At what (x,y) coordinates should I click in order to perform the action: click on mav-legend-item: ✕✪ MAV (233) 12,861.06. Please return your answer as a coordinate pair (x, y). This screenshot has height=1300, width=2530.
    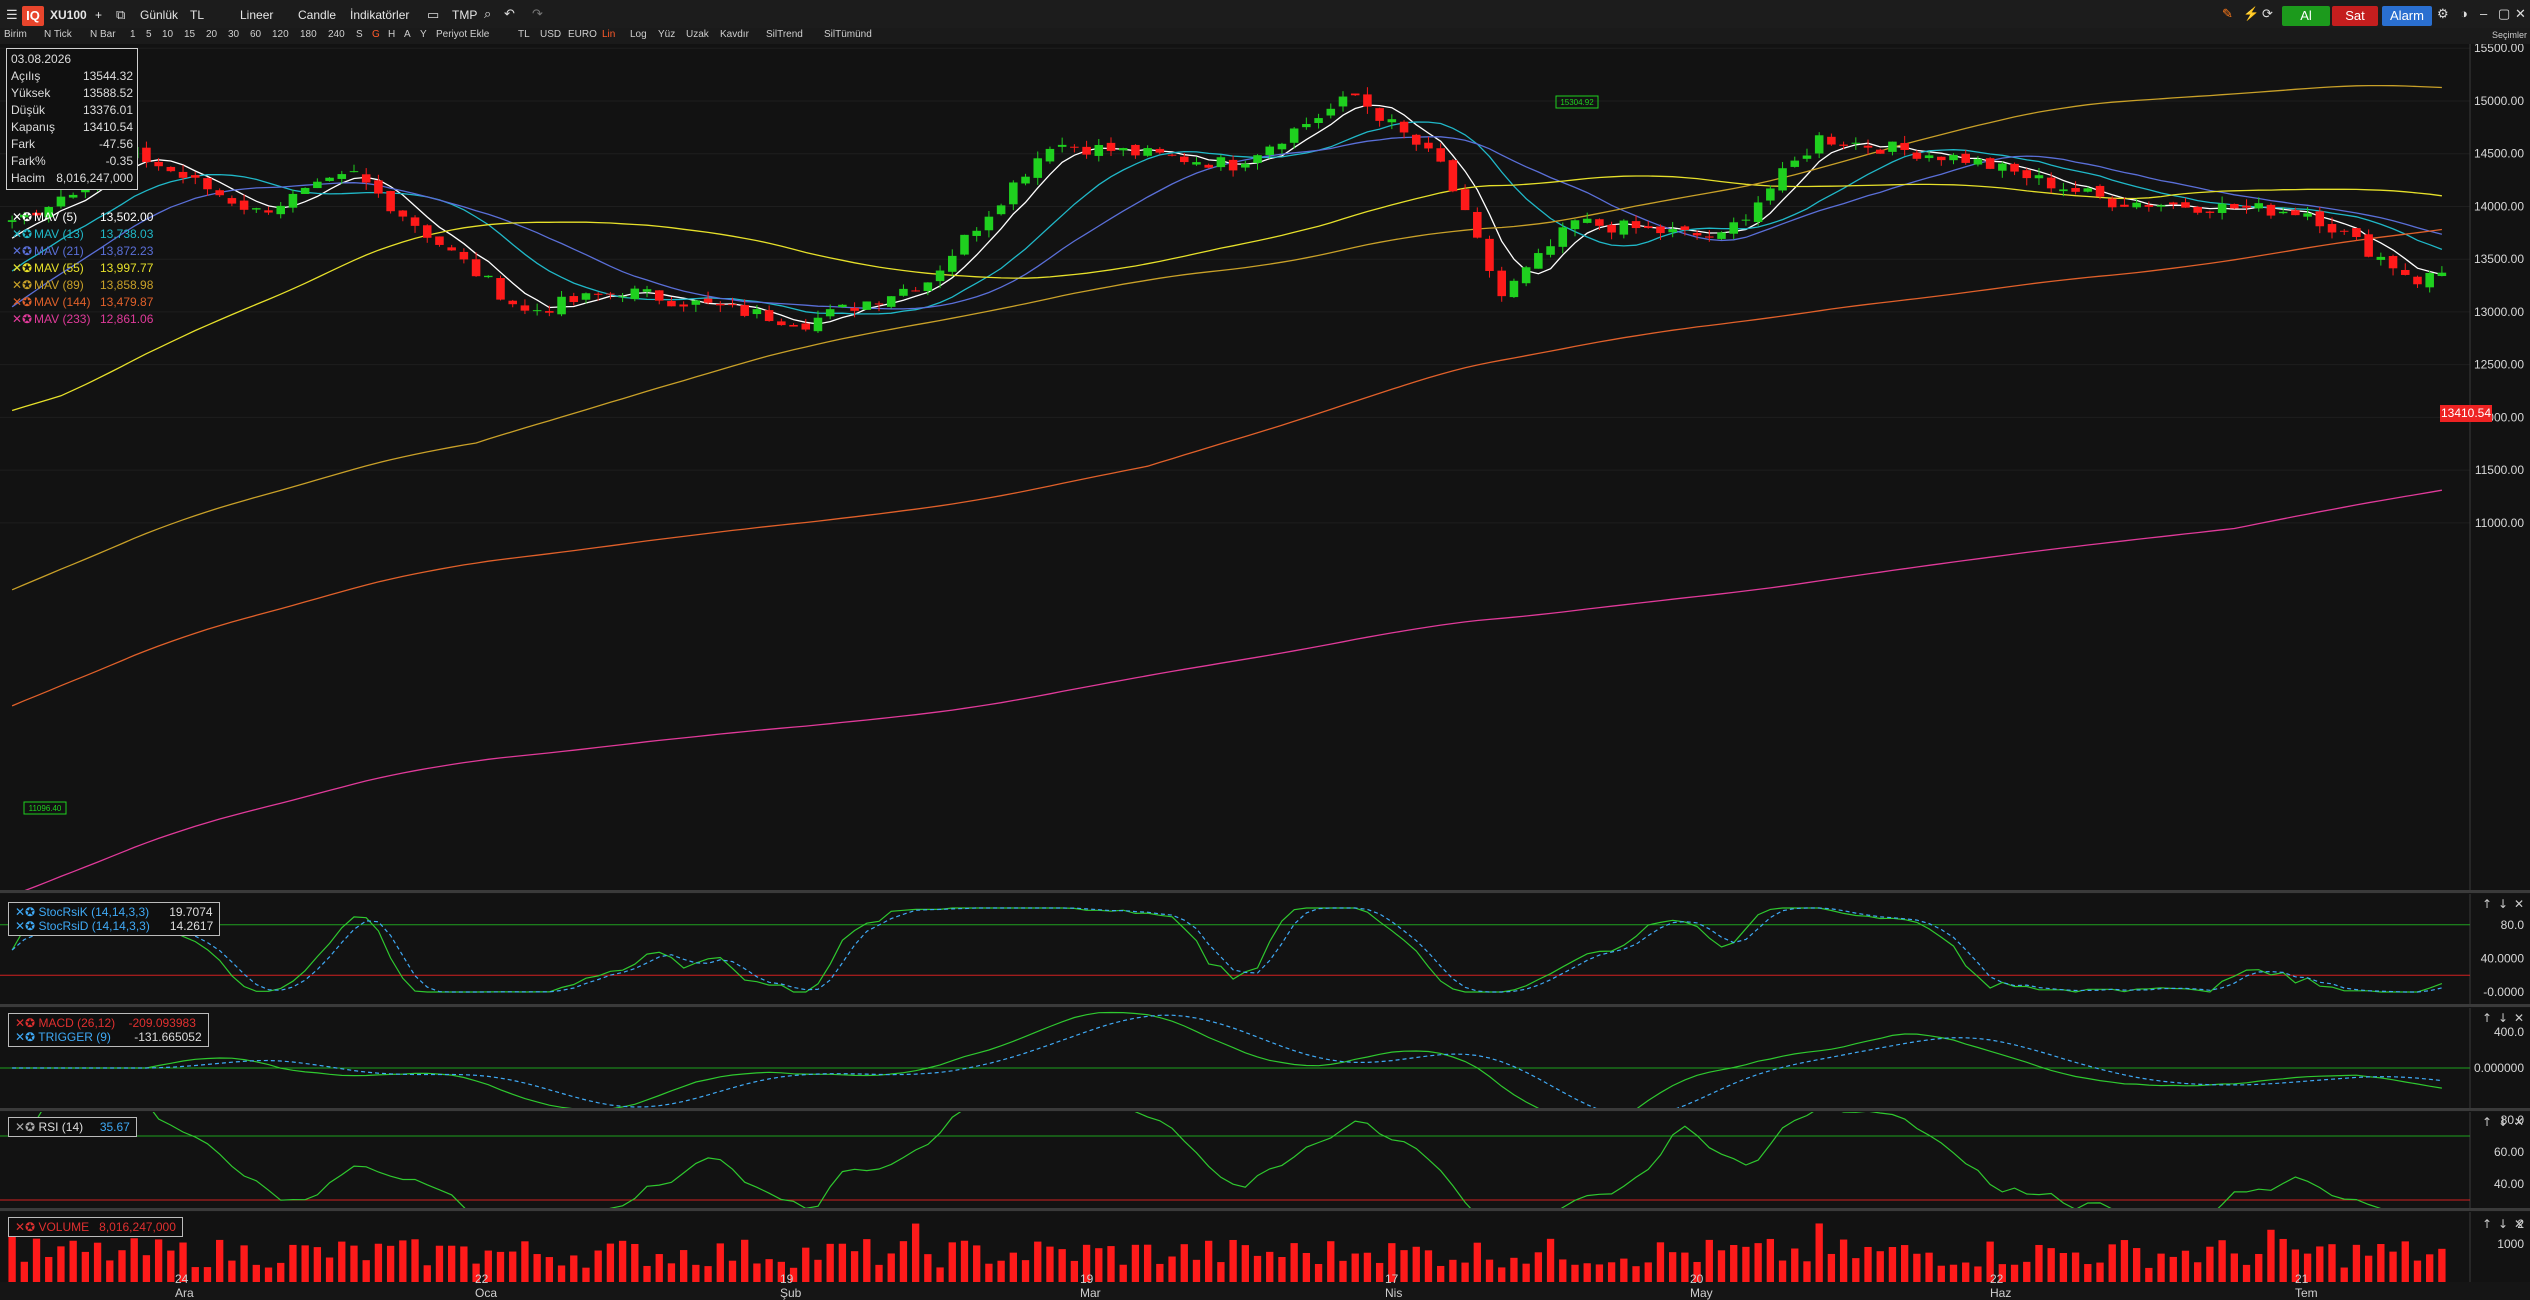
    Looking at the image, I should click on (82, 319).